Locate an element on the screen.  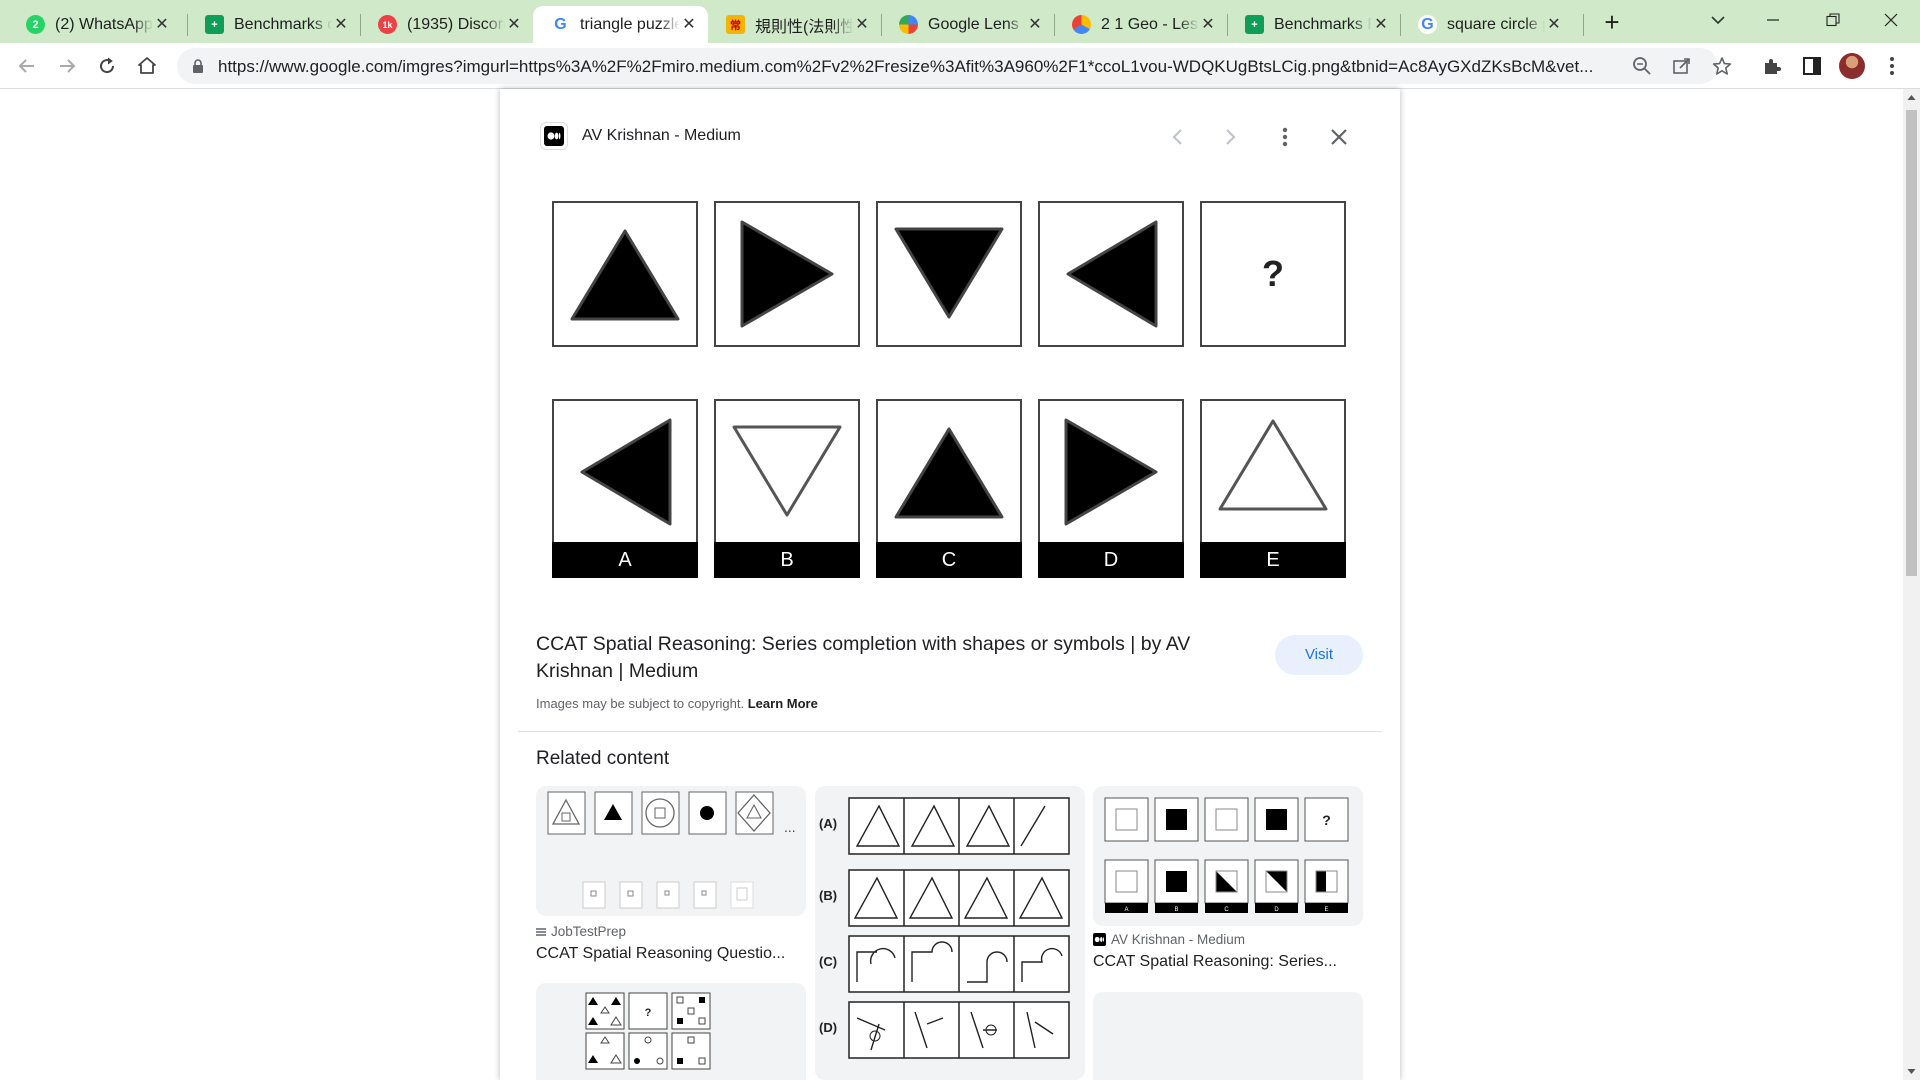
tab-geo-lesson: 2 1 Geo - Less ✕ is located at coordinates (1140, 24).